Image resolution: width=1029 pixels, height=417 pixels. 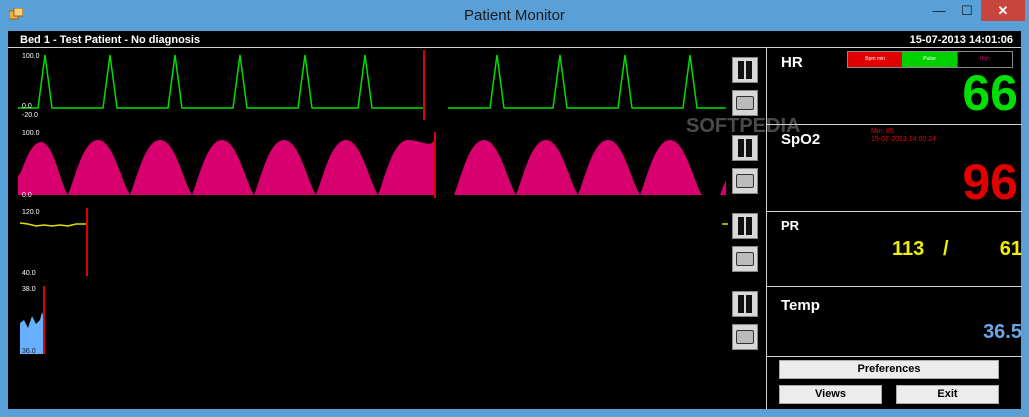 I want to click on pr-label: PR, so click(x=790, y=225).